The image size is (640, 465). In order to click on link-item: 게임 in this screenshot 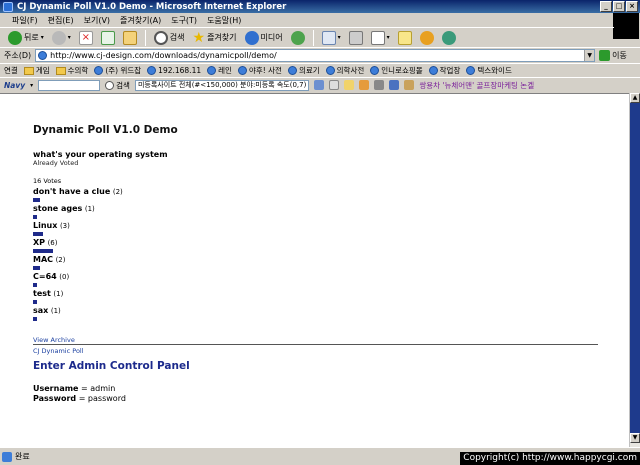, I will do `click(36, 70)`.